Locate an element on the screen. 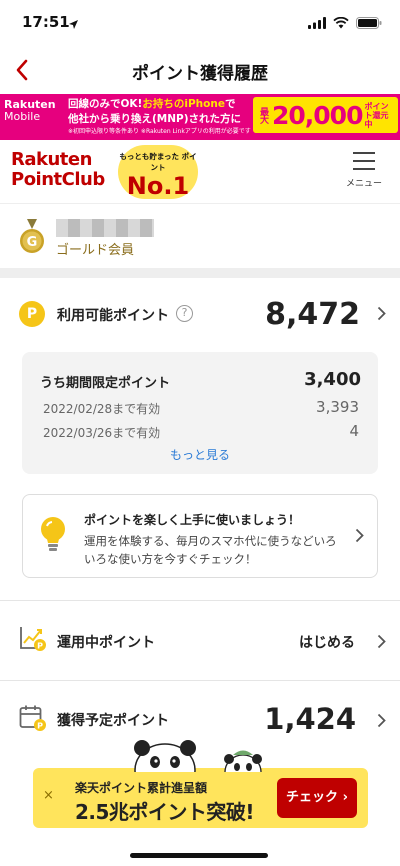  wifi-icon is located at coordinates (341, 23).